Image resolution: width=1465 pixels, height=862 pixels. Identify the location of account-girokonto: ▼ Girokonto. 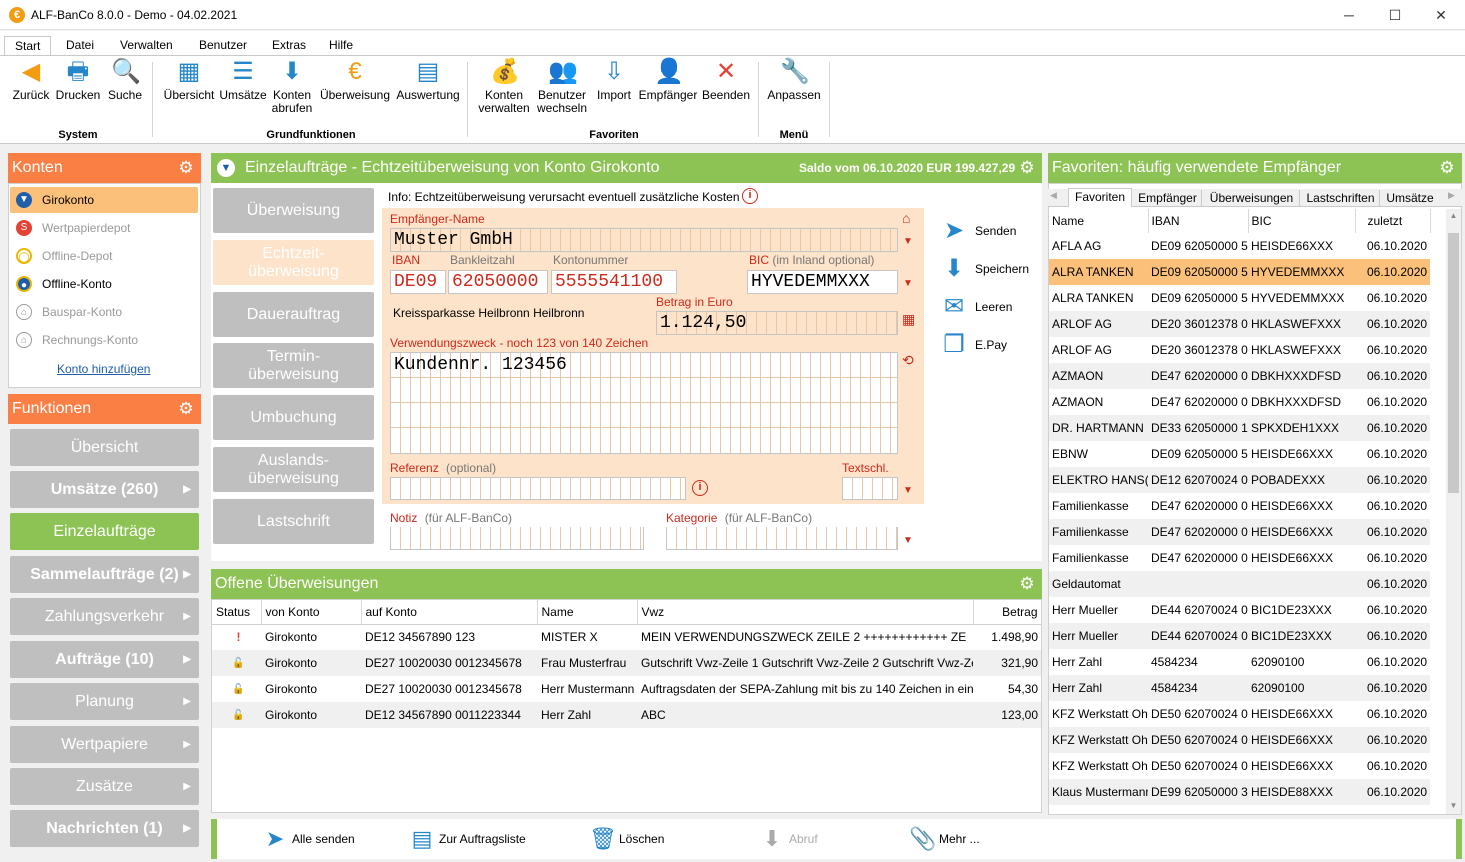
(104, 200).